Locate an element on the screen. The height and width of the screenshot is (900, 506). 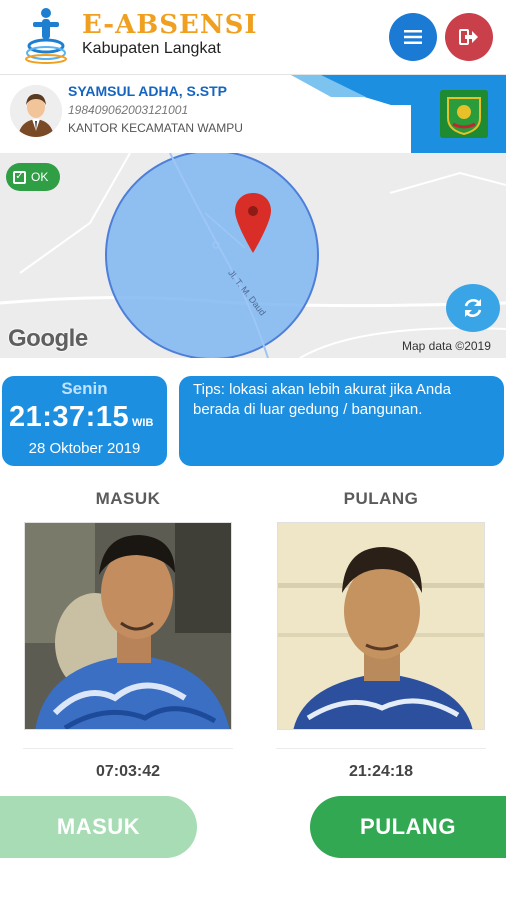
checkbox-icon: ✓ is located at coordinates (19, 177).